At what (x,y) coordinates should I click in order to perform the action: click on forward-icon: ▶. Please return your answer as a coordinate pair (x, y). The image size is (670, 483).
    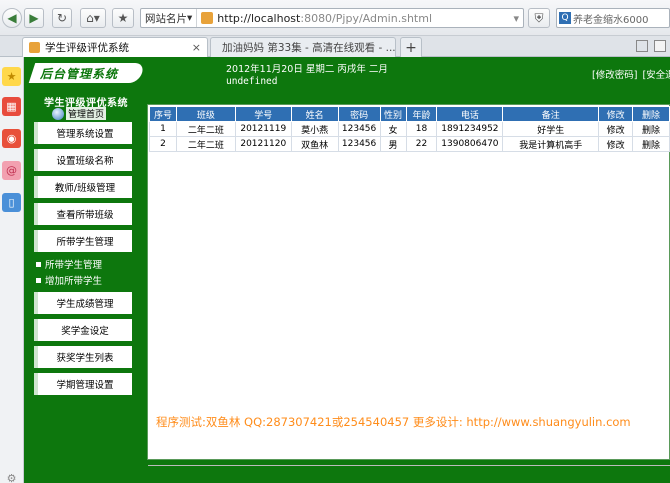
    Looking at the image, I should click on (34, 18).